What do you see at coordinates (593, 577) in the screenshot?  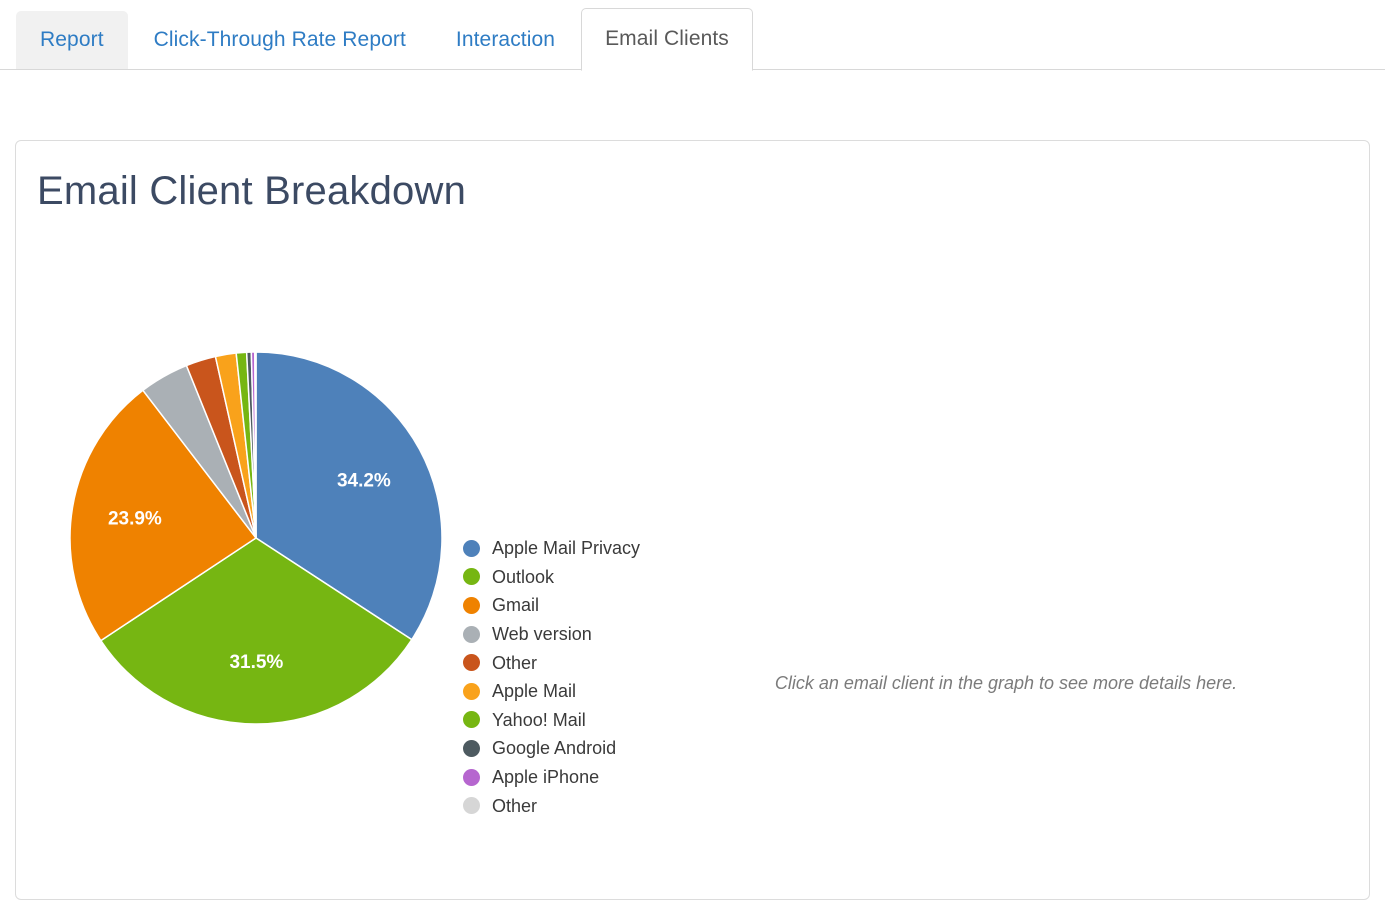 I see `legend-item: Outlook` at bounding box center [593, 577].